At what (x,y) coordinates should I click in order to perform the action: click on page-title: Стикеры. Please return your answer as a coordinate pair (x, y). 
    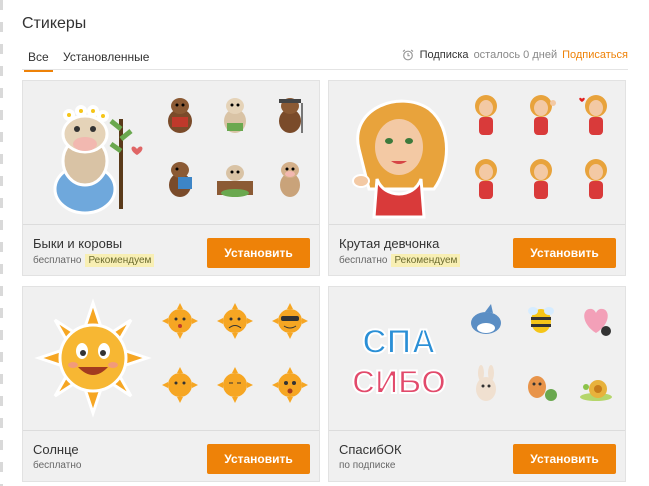
    Looking at the image, I should click on (54, 23).